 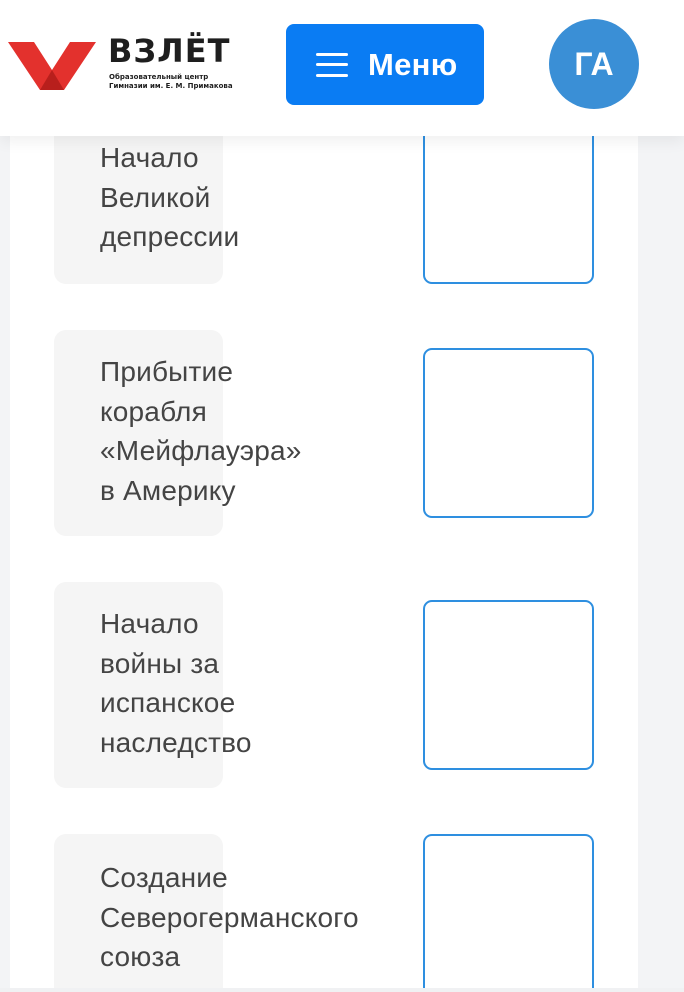 I want to click on event-text: Начало войны за испанское наследство, so click(x=176, y=683).